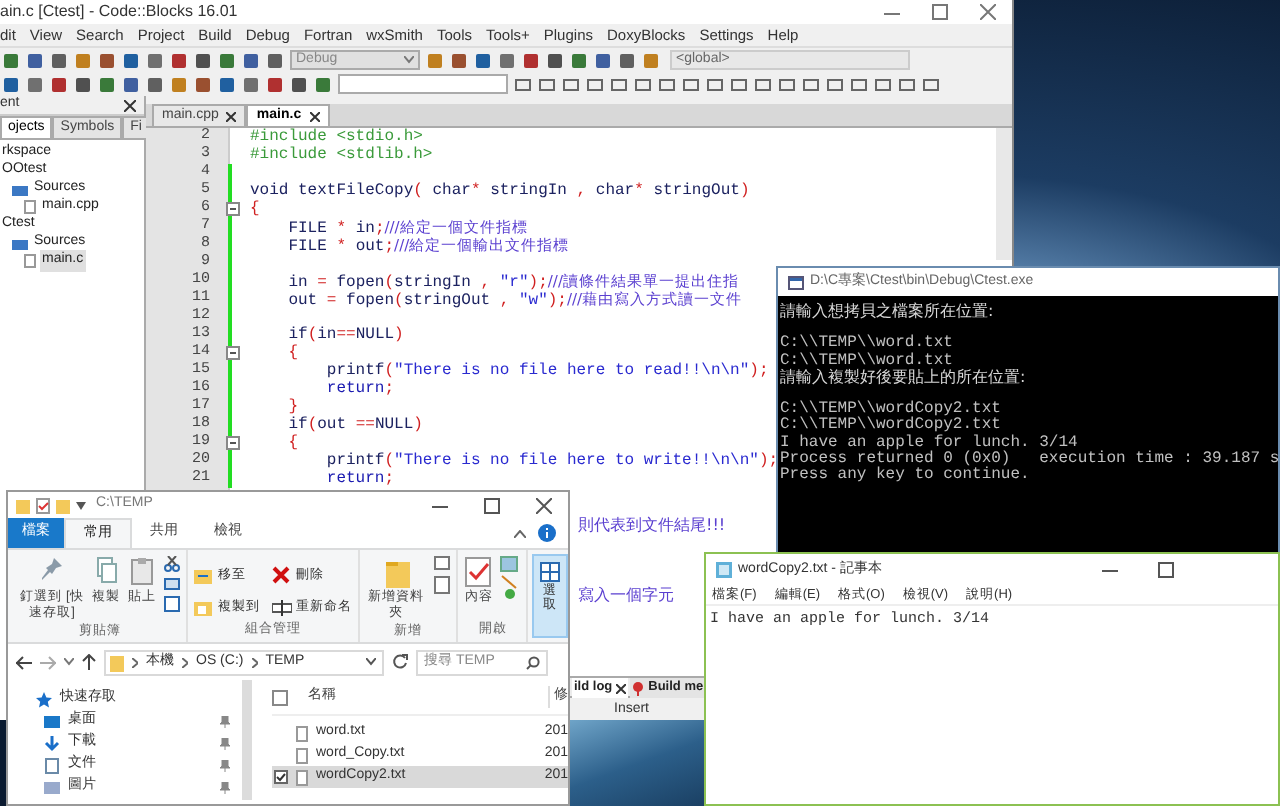 This screenshot has width=1280, height=806. I want to click on cut-icon, so click(172, 564).